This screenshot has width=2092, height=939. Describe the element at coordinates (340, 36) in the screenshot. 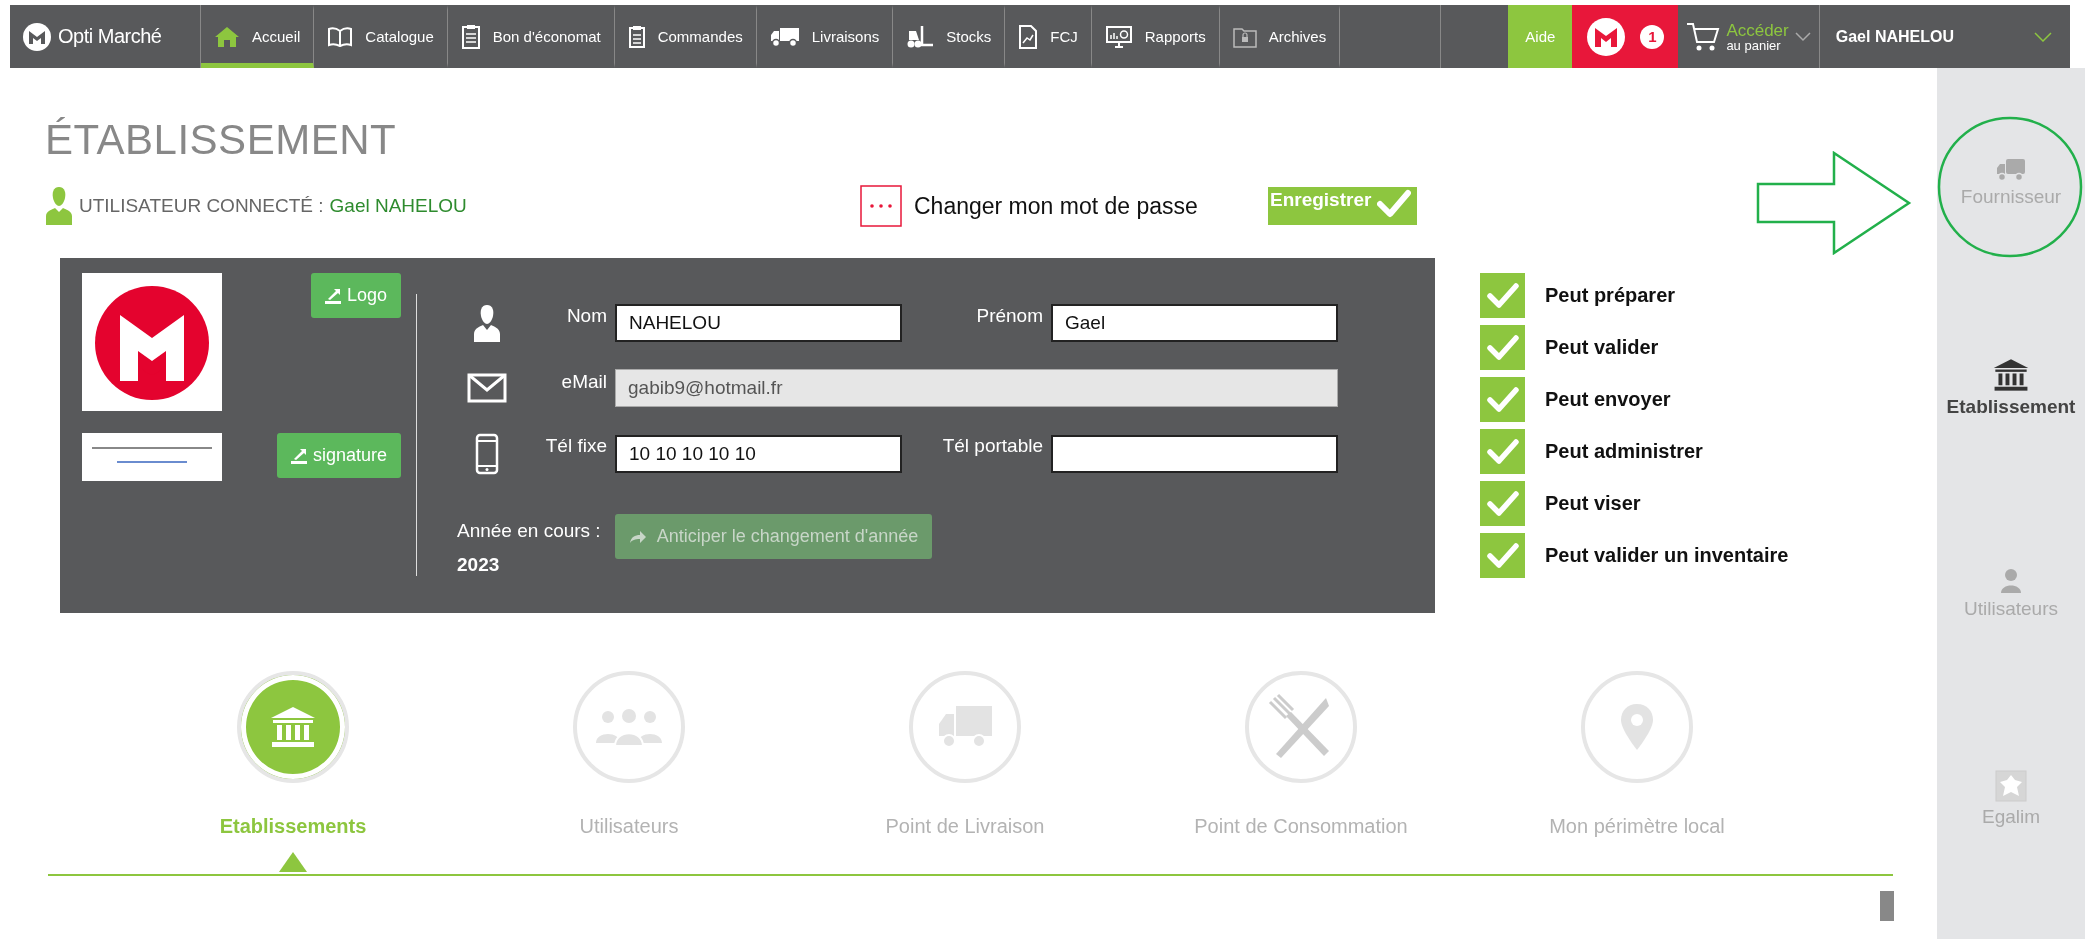

I see `book-icon` at that location.